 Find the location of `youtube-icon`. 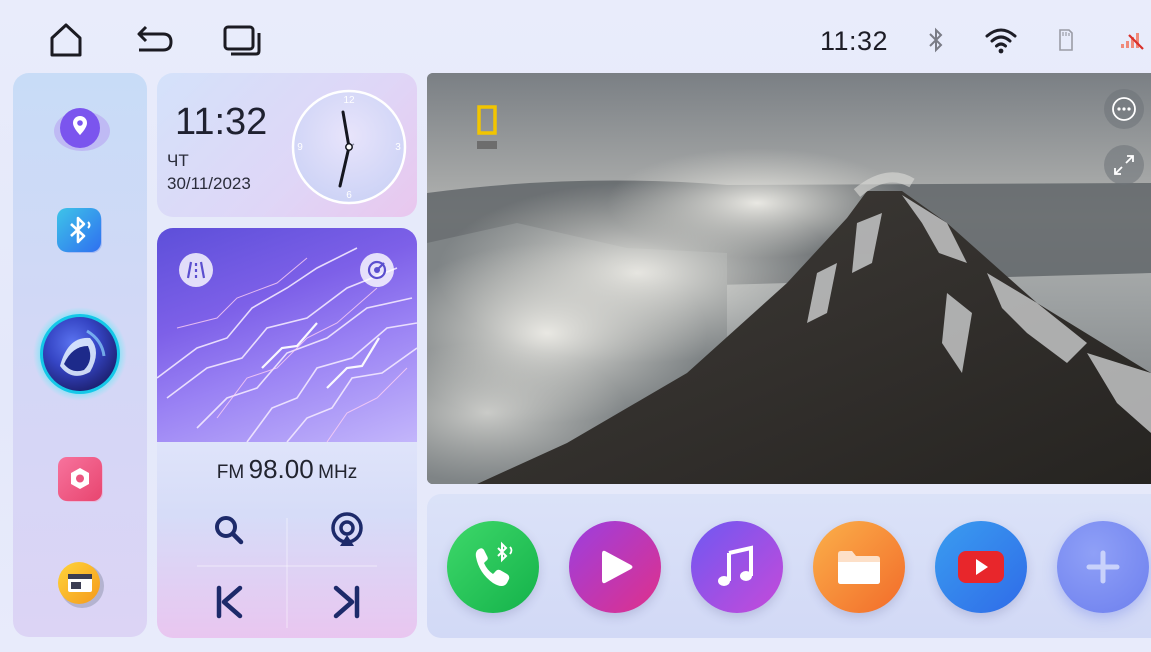

youtube-icon is located at coordinates (981, 567).